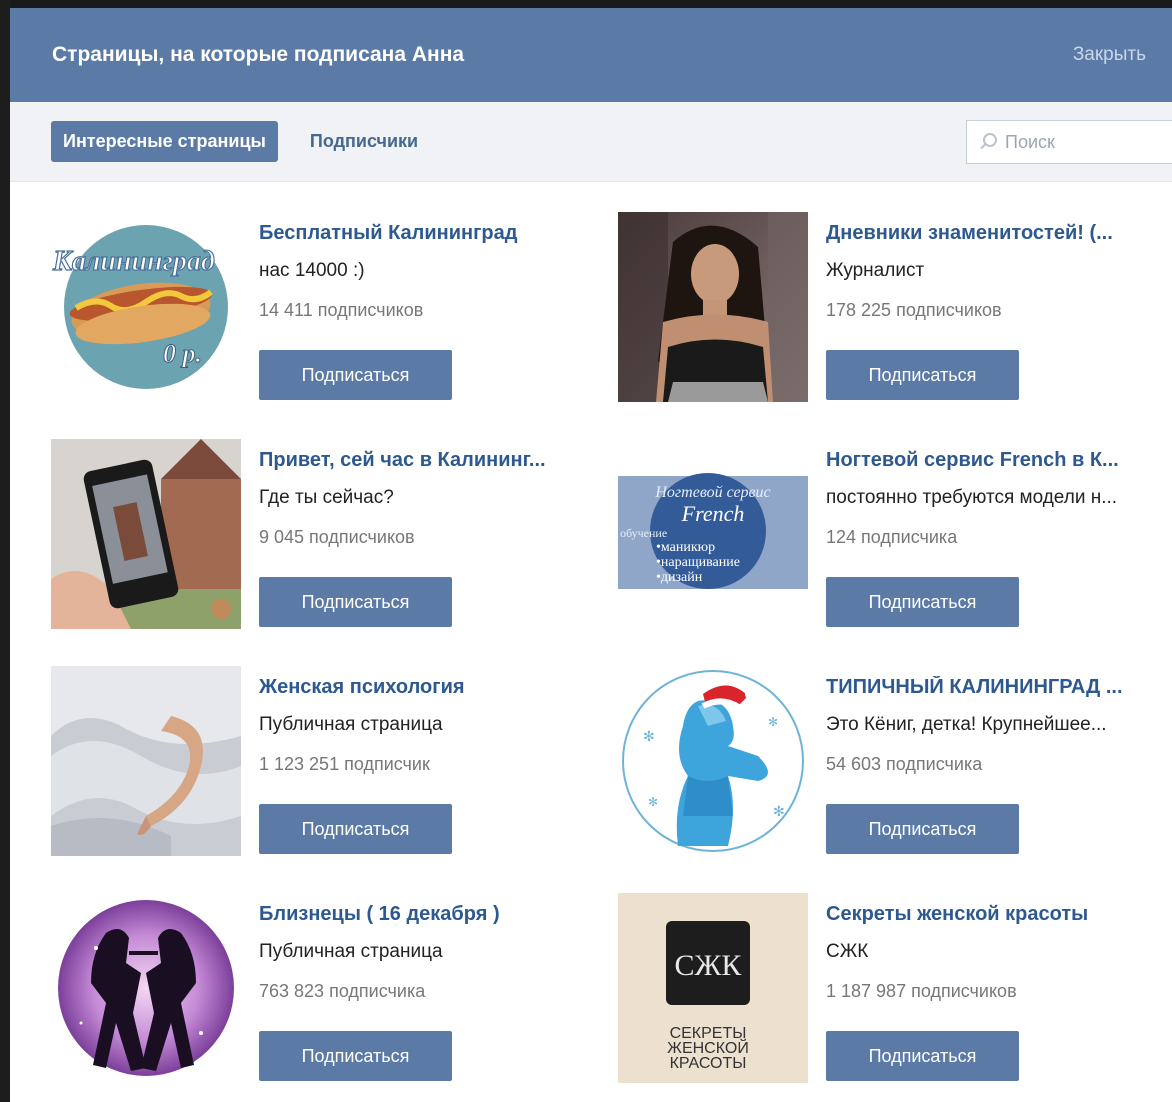 The height and width of the screenshot is (1102, 1172). What do you see at coordinates (164, 141) in the screenshot?
I see `tab-interesting-pages: Интересные страницы` at bounding box center [164, 141].